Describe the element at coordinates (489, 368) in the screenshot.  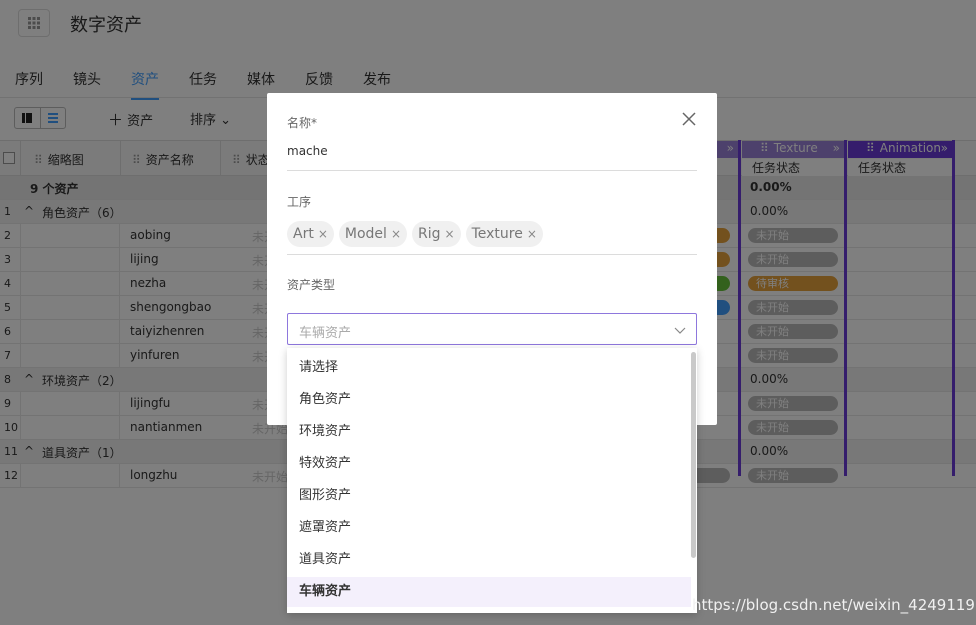
I see `dropdown-option: 请选择` at that location.